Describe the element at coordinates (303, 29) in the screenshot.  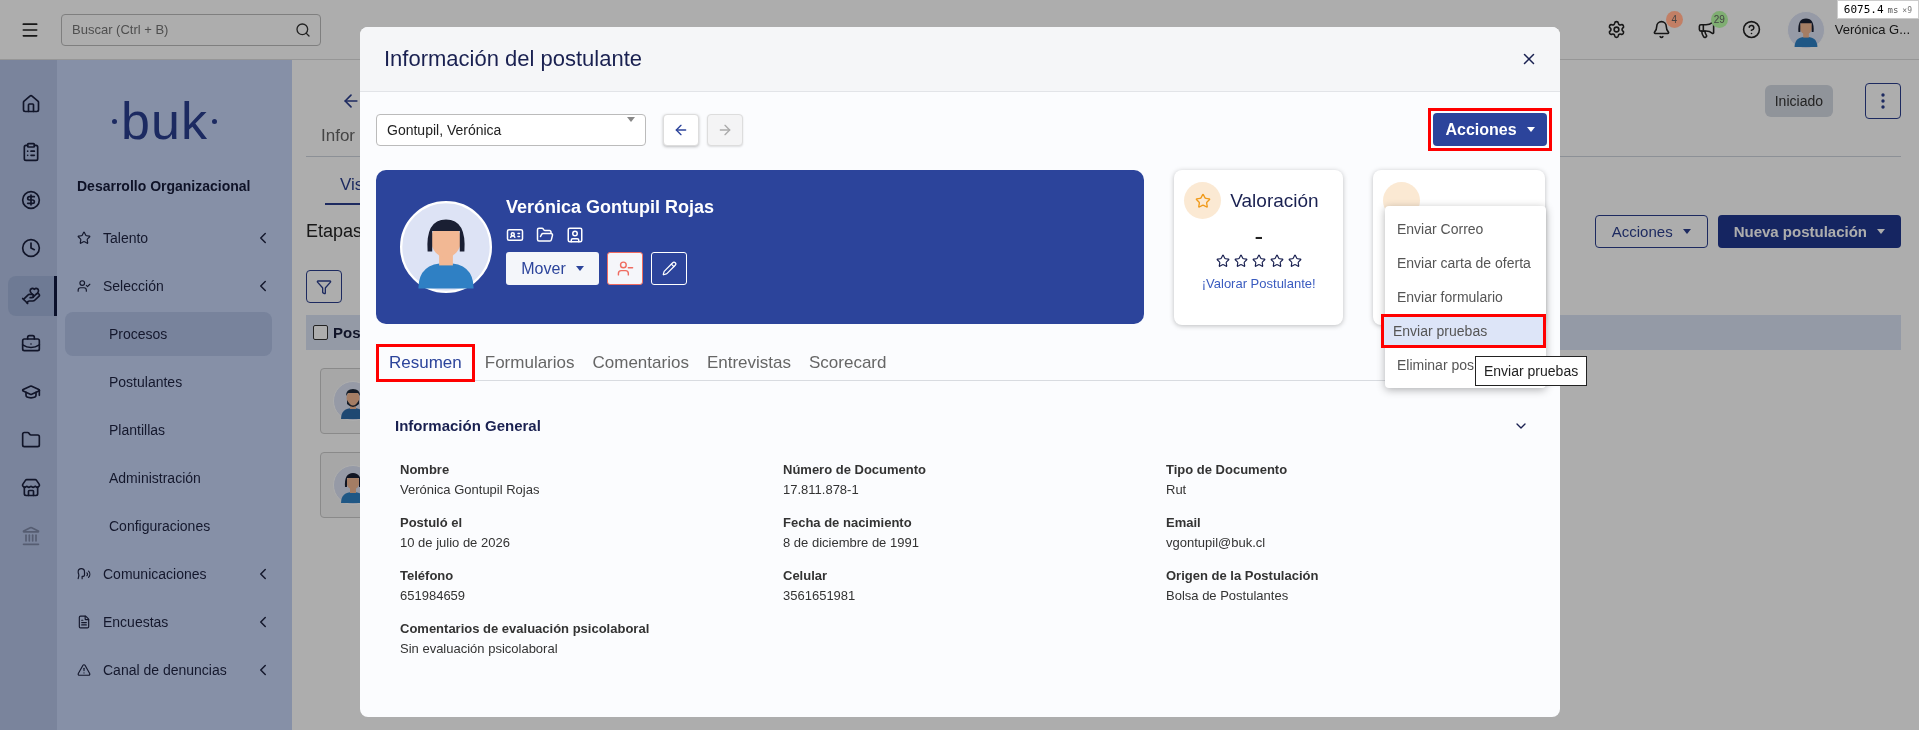
I see `search-icon` at that location.